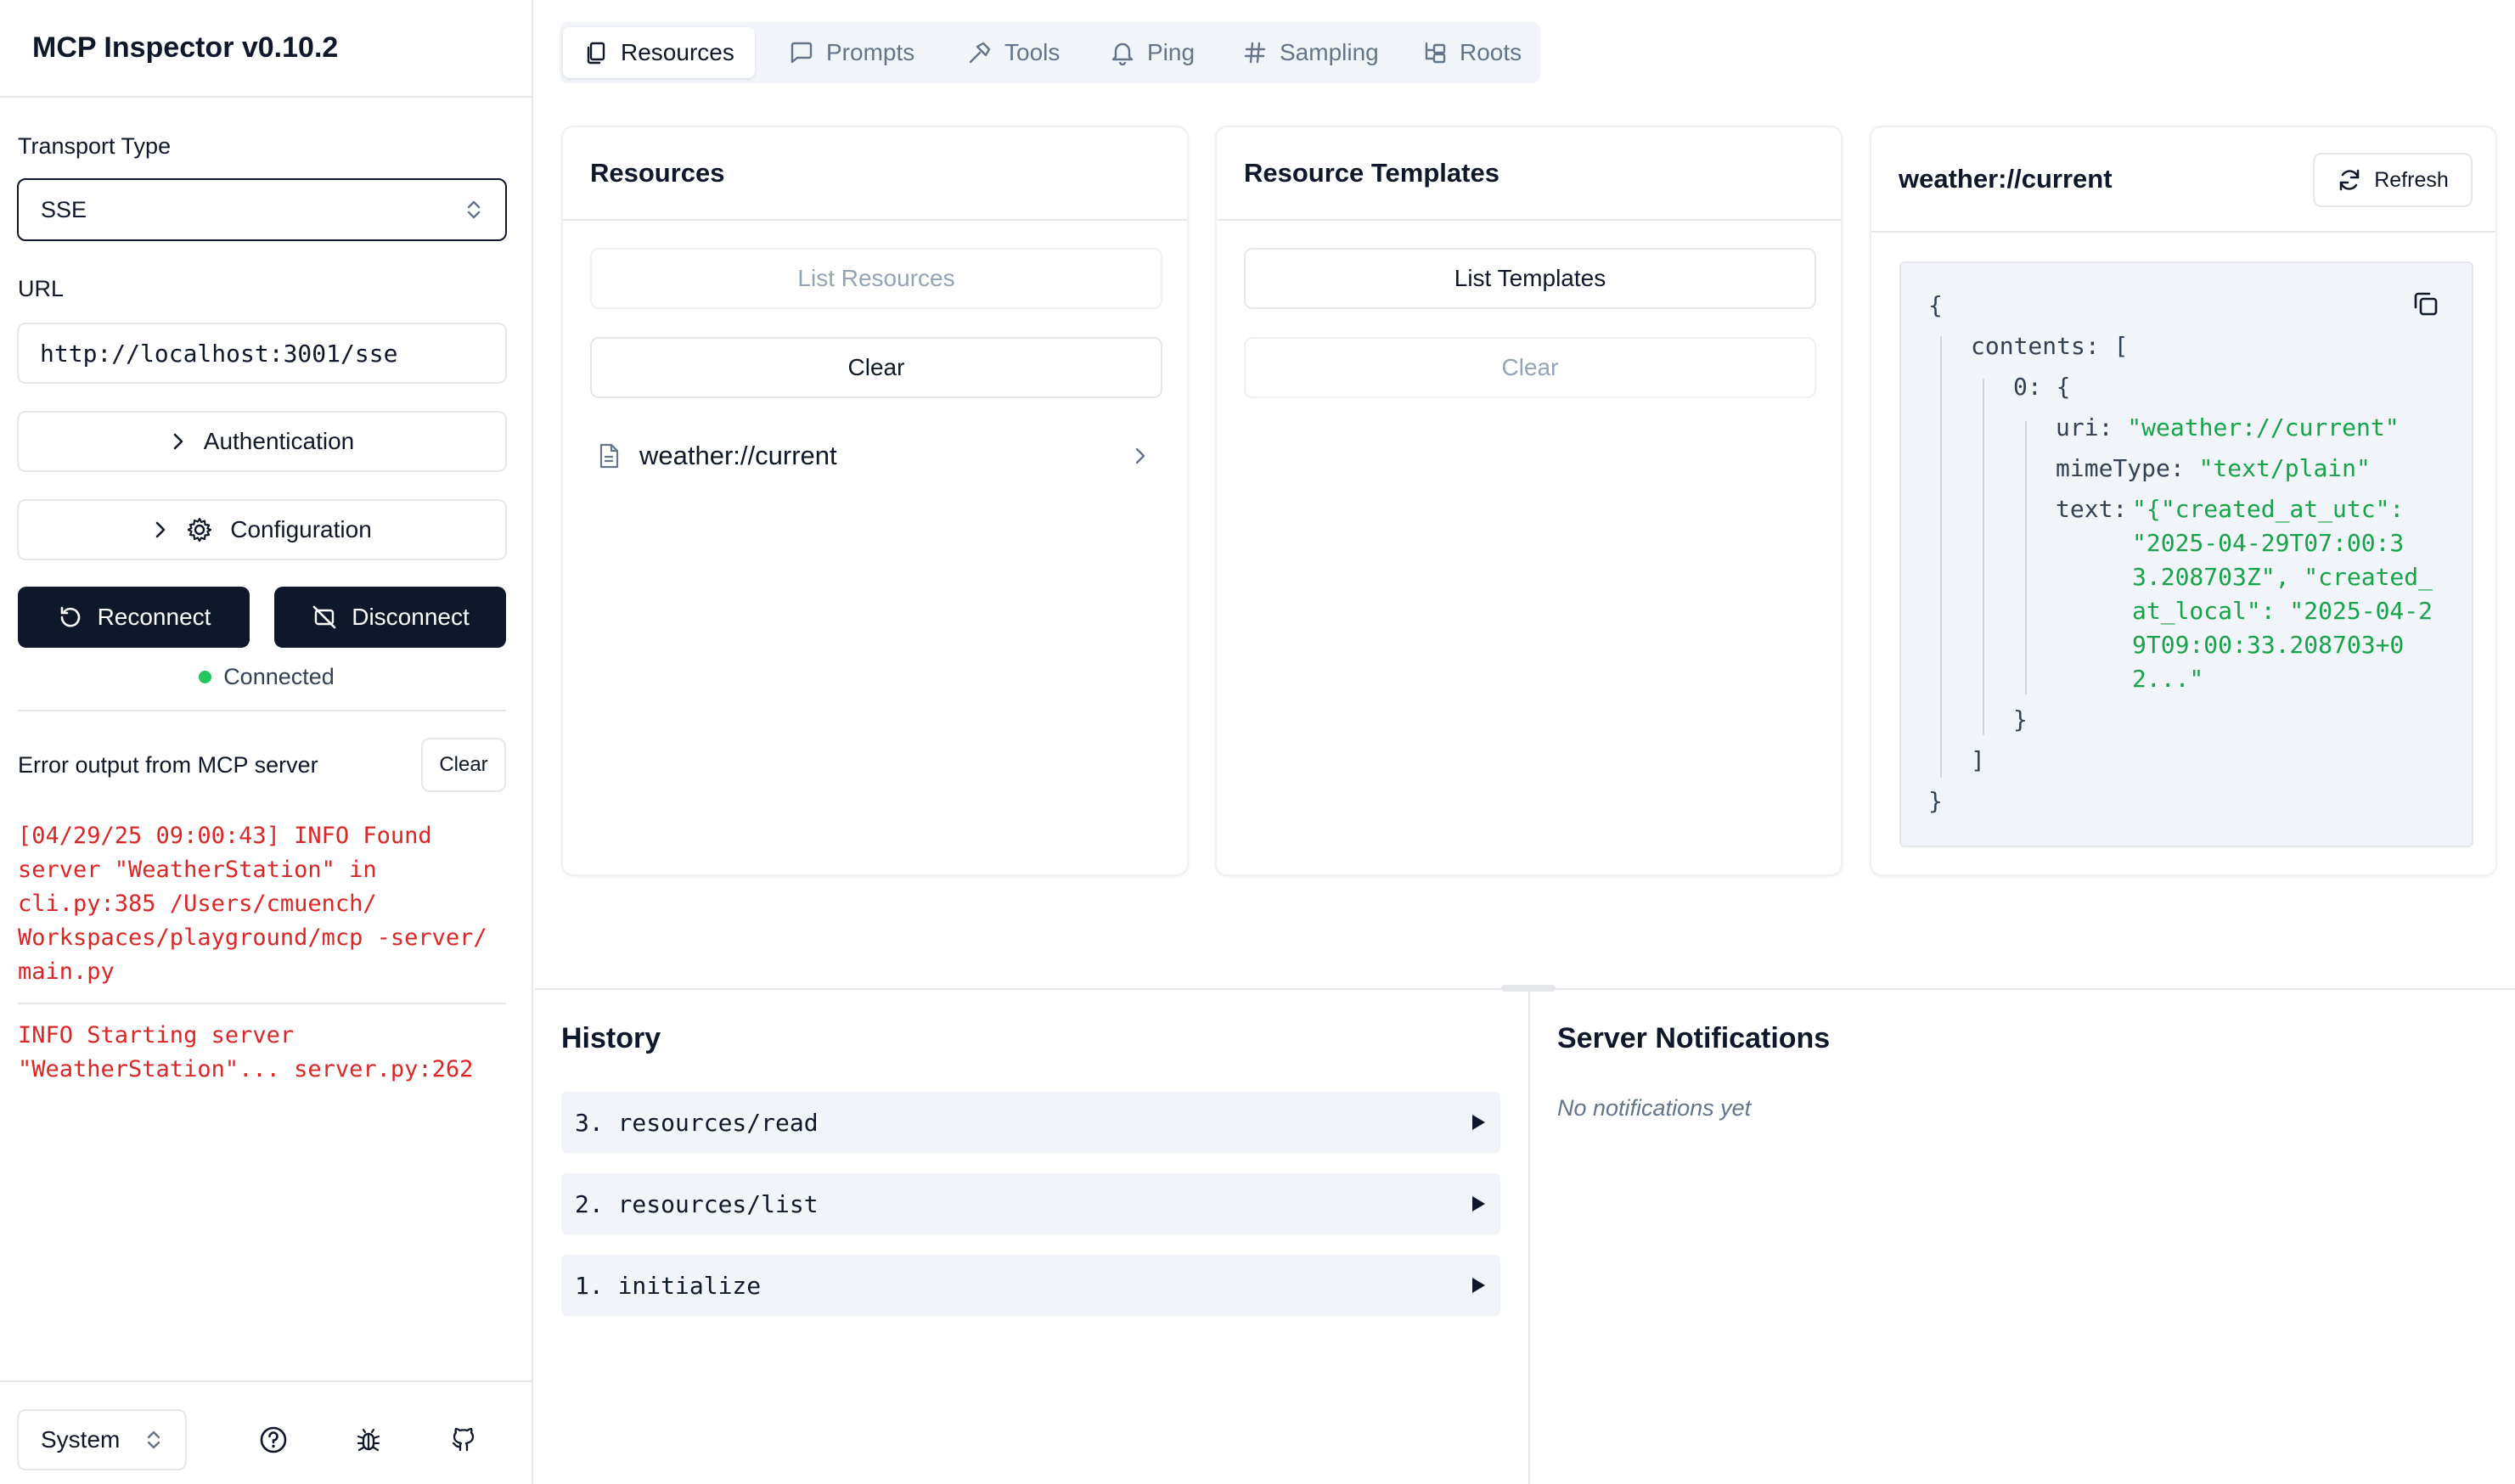  Describe the element at coordinates (697, 1203) in the screenshot. I see `history-item-label: 2. resources/list` at that location.